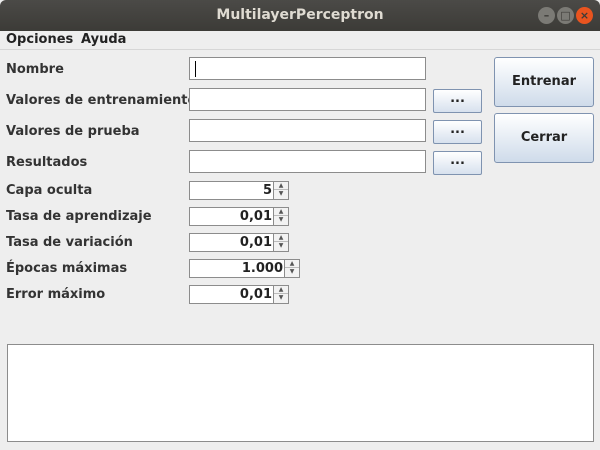 The height and width of the screenshot is (450, 600). Describe the element at coordinates (307, 68) in the screenshot. I see `nombre-input` at that location.